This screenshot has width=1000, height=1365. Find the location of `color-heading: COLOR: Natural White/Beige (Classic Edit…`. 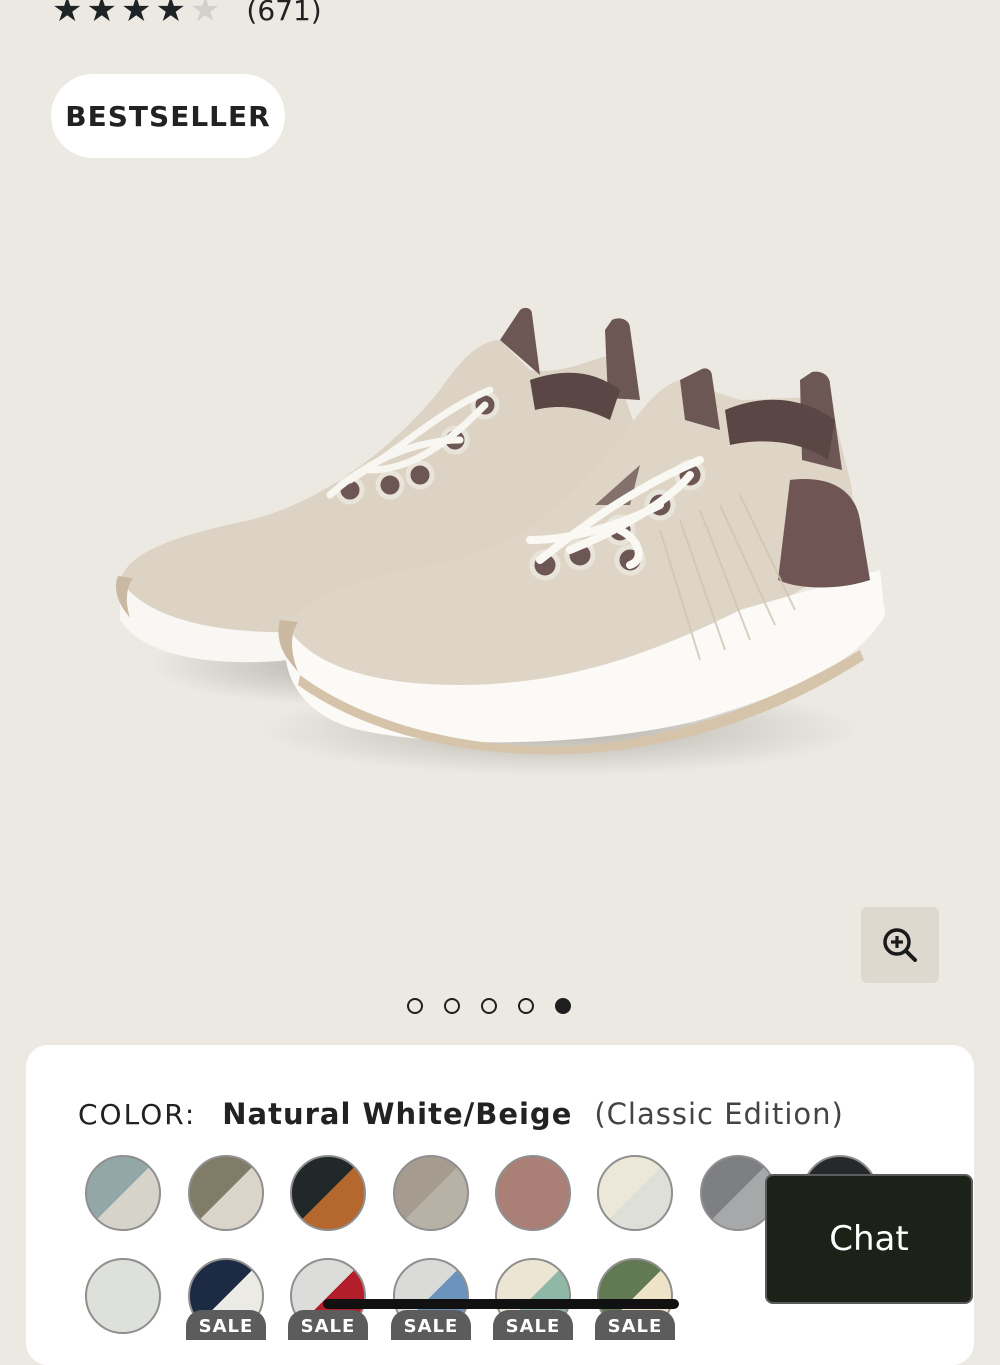

color-heading: COLOR: Natural White/Beige (Classic Edit… is located at coordinates (461, 1114).